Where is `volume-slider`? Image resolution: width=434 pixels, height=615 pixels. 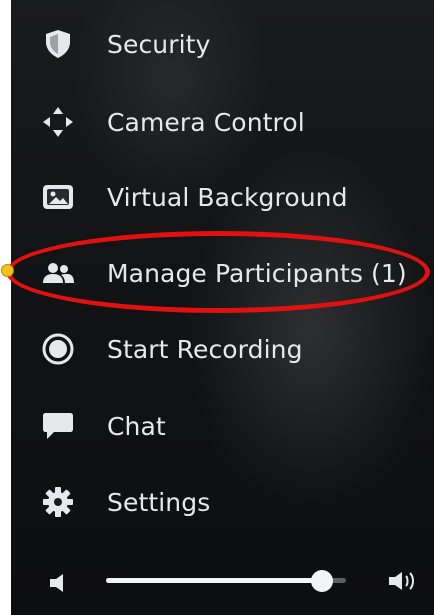
volume-slider is located at coordinates (226, 581).